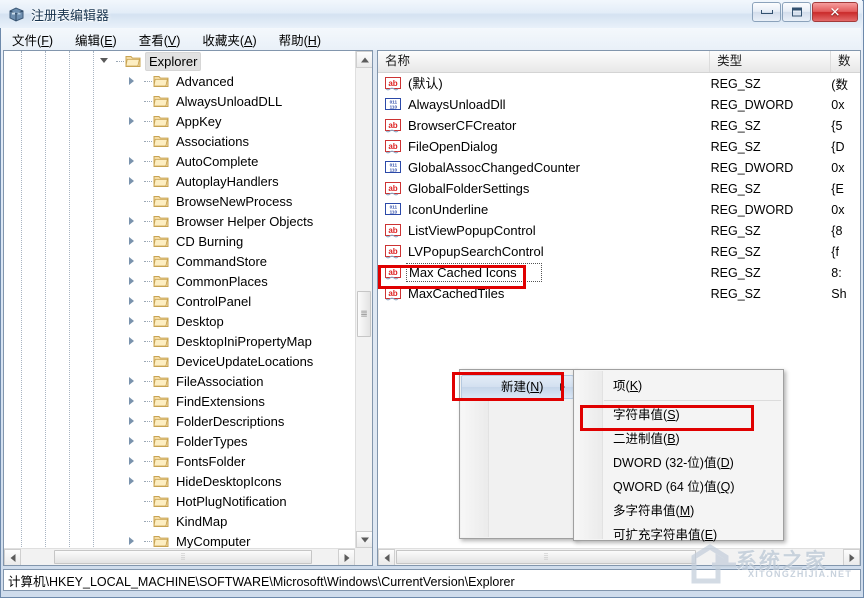  Describe the element at coordinates (179, 381) in the screenshot. I see `tree-node-fileassociation: FileAssociation` at that location.